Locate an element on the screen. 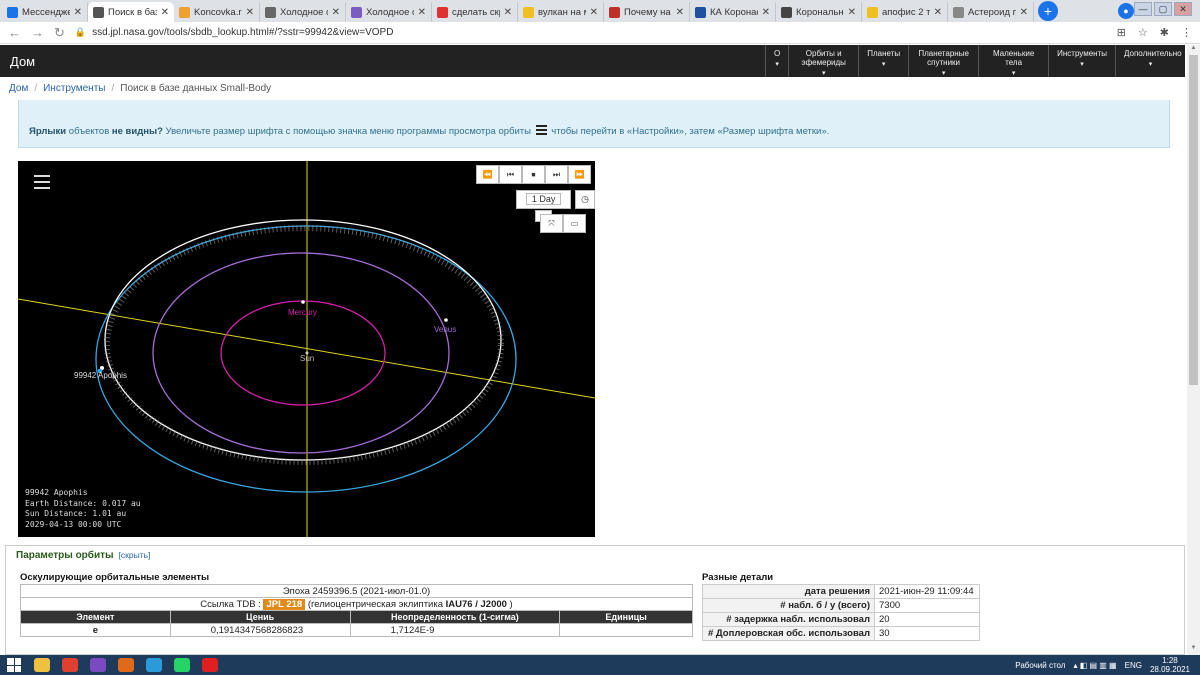 The image size is (1200, 675). profile-icon: ● is located at coordinates (1126, 11).